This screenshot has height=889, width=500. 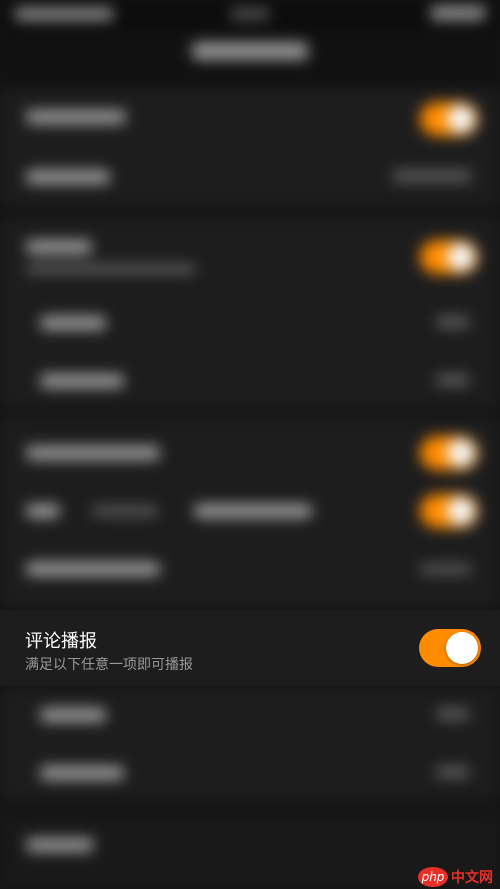 What do you see at coordinates (462, 648) in the screenshot?
I see `toggle-knob` at bounding box center [462, 648].